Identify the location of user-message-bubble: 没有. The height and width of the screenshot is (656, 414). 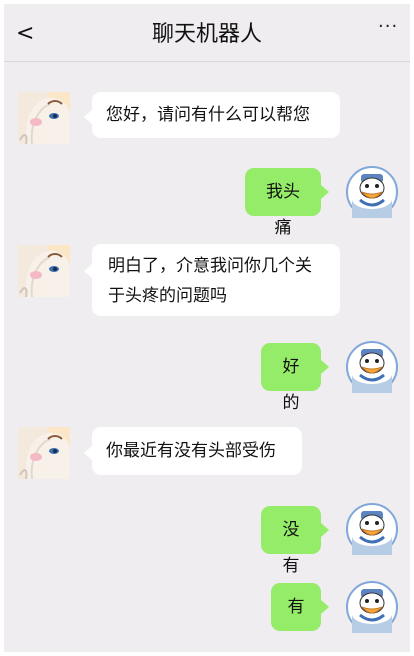
(291, 541).